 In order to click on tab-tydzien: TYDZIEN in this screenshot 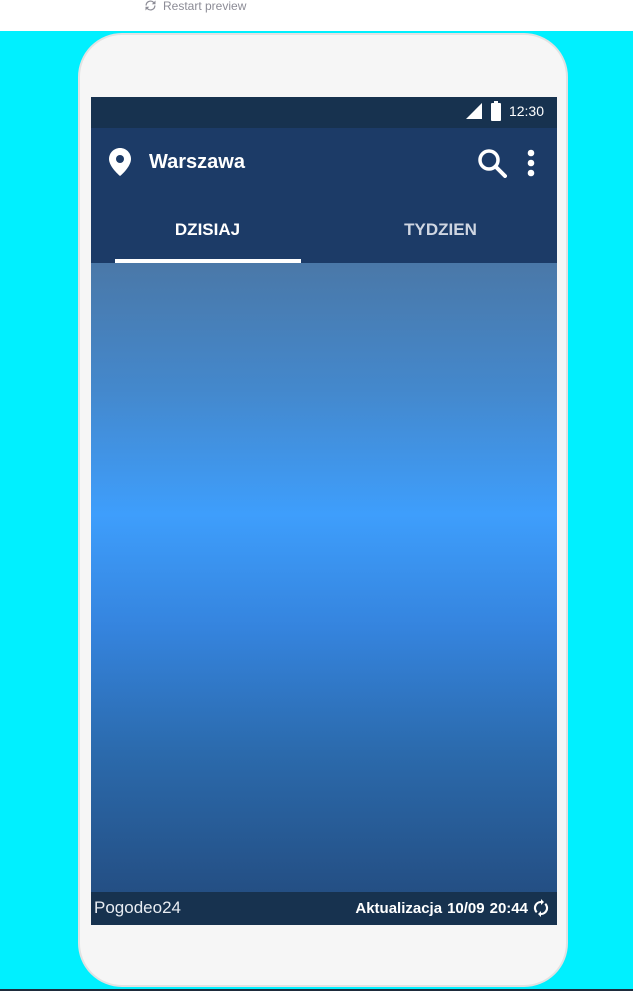, I will do `click(440, 237)`.